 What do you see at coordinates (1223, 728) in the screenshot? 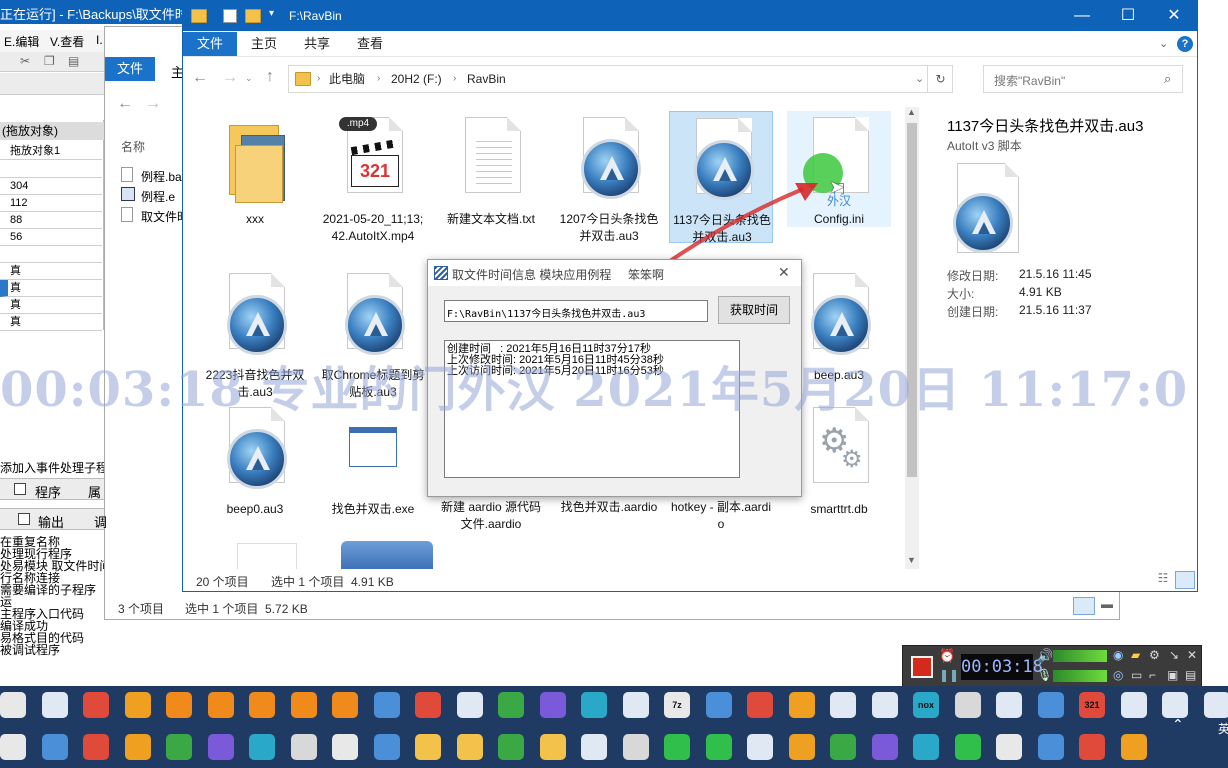
I see `ime-indicator: 英` at bounding box center [1223, 728].